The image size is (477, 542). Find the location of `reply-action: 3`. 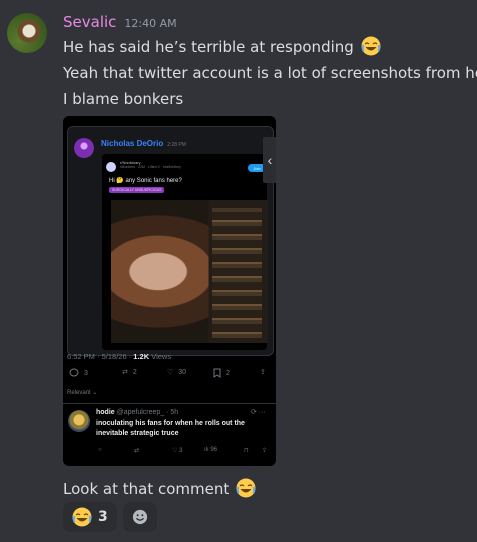

reply-action: 3 is located at coordinates (78, 373).